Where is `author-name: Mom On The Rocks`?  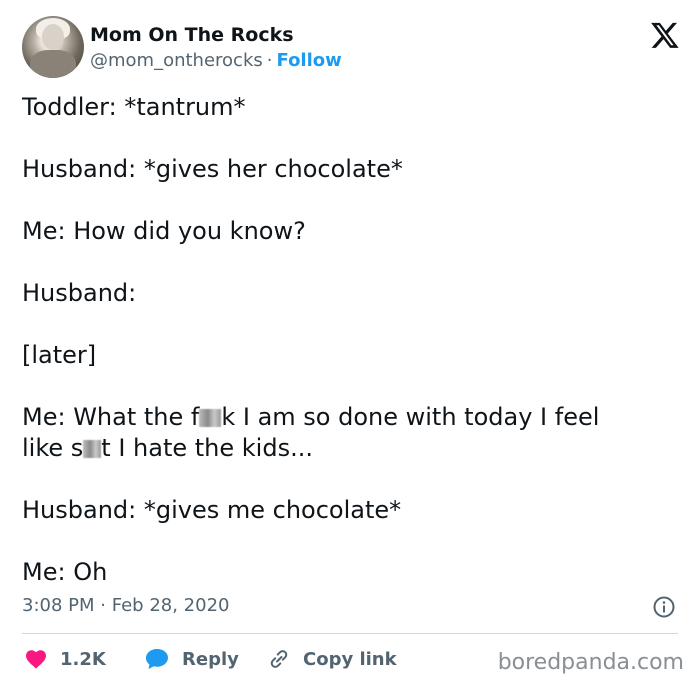
author-name: Mom On The Rocks is located at coordinates (192, 35).